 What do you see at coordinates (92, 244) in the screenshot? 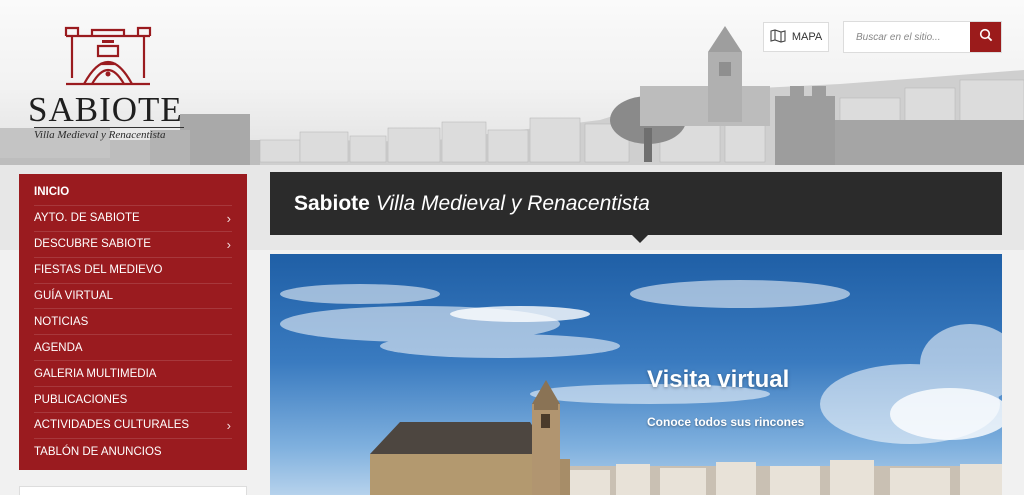
I see `sidebar-item-label: DESCUBRE SABIOTE` at bounding box center [92, 244].